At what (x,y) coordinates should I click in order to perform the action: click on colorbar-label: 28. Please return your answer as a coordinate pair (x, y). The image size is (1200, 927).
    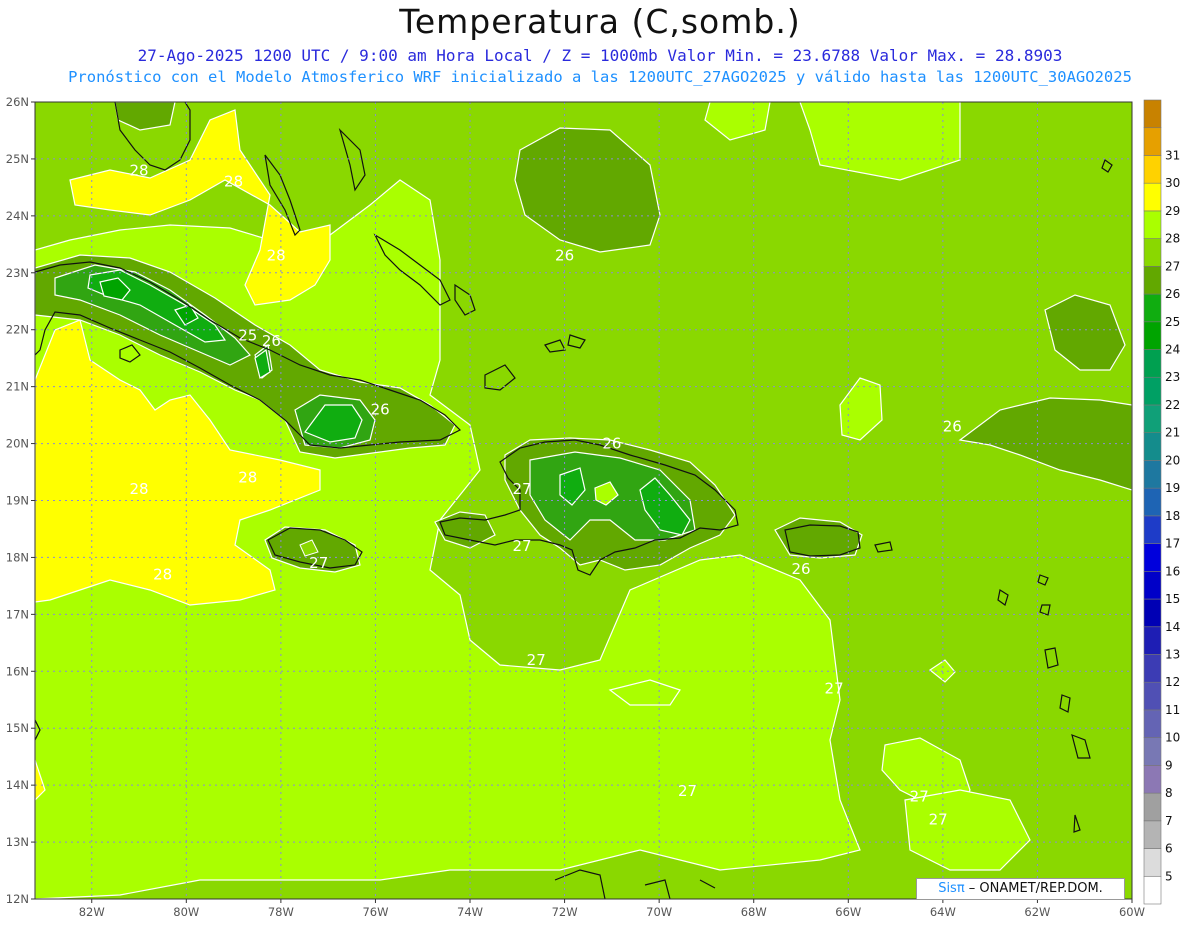
    Looking at the image, I should click on (1172, 239).